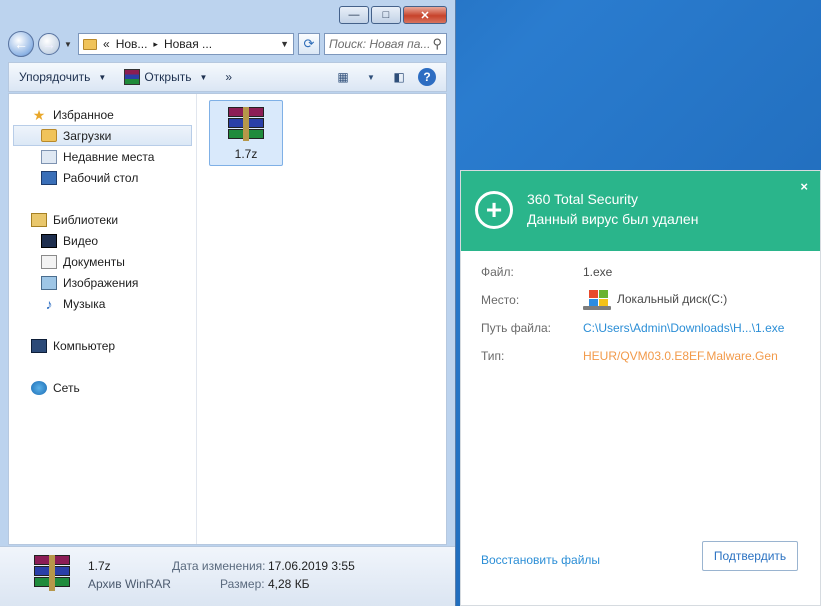 This screenshot has width=821, height=606. What do you see at coordinates (106, 44) in the screenshot?
I see `breadcrumb-chevron: «` at bounding box center [106, 44].